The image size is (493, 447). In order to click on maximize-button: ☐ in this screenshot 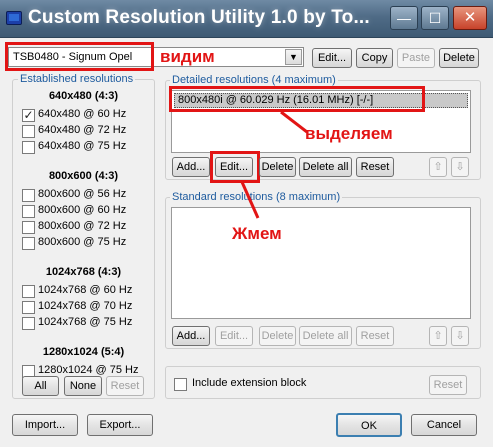, I will do `click(435, 18)`.